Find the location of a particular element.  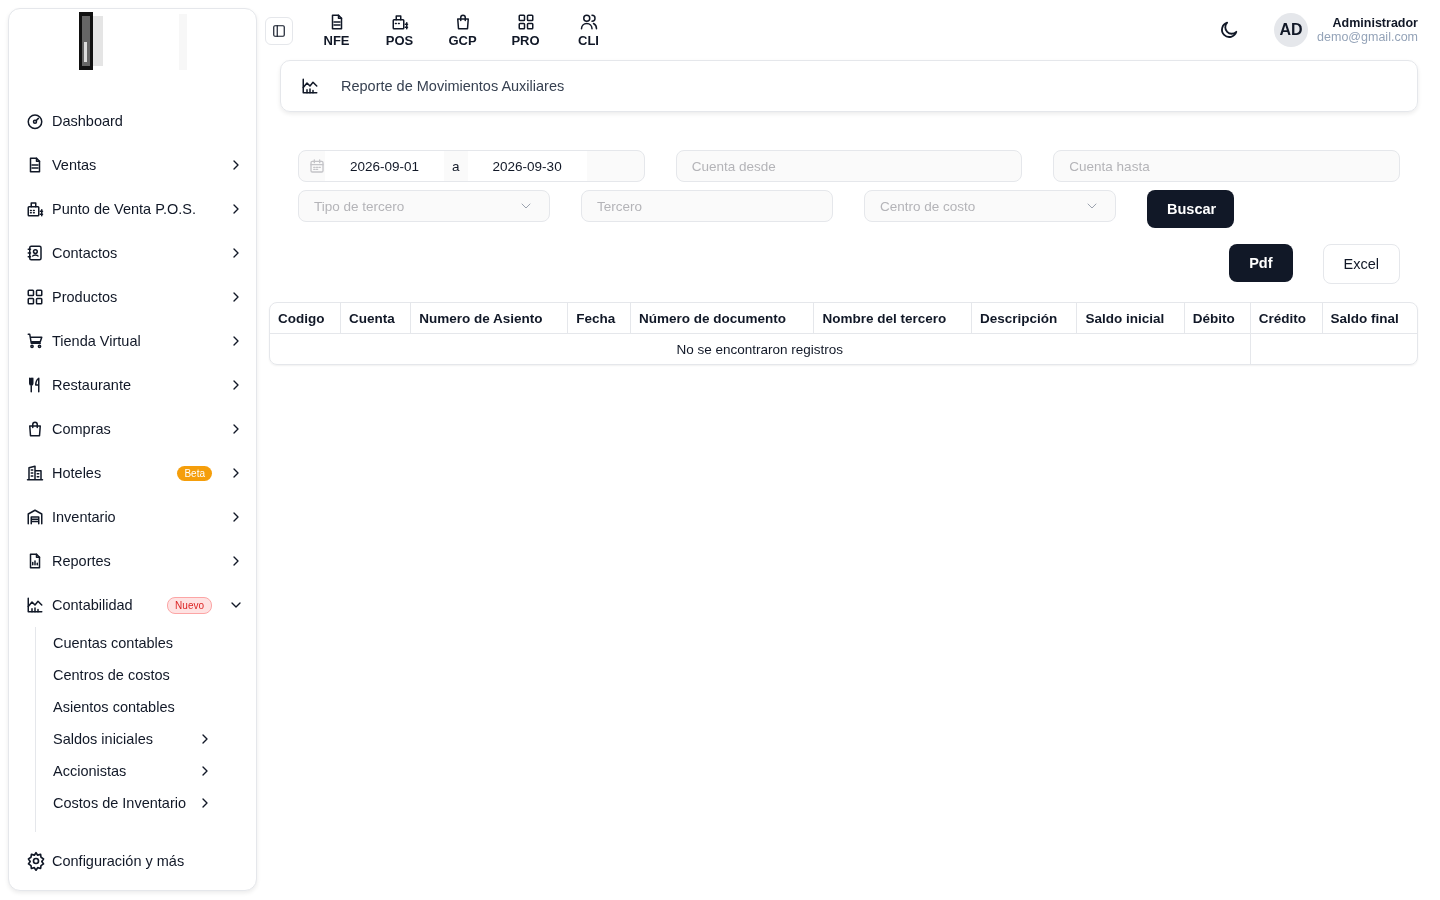

column-header: Codigo is located at coordinates (305, 318).